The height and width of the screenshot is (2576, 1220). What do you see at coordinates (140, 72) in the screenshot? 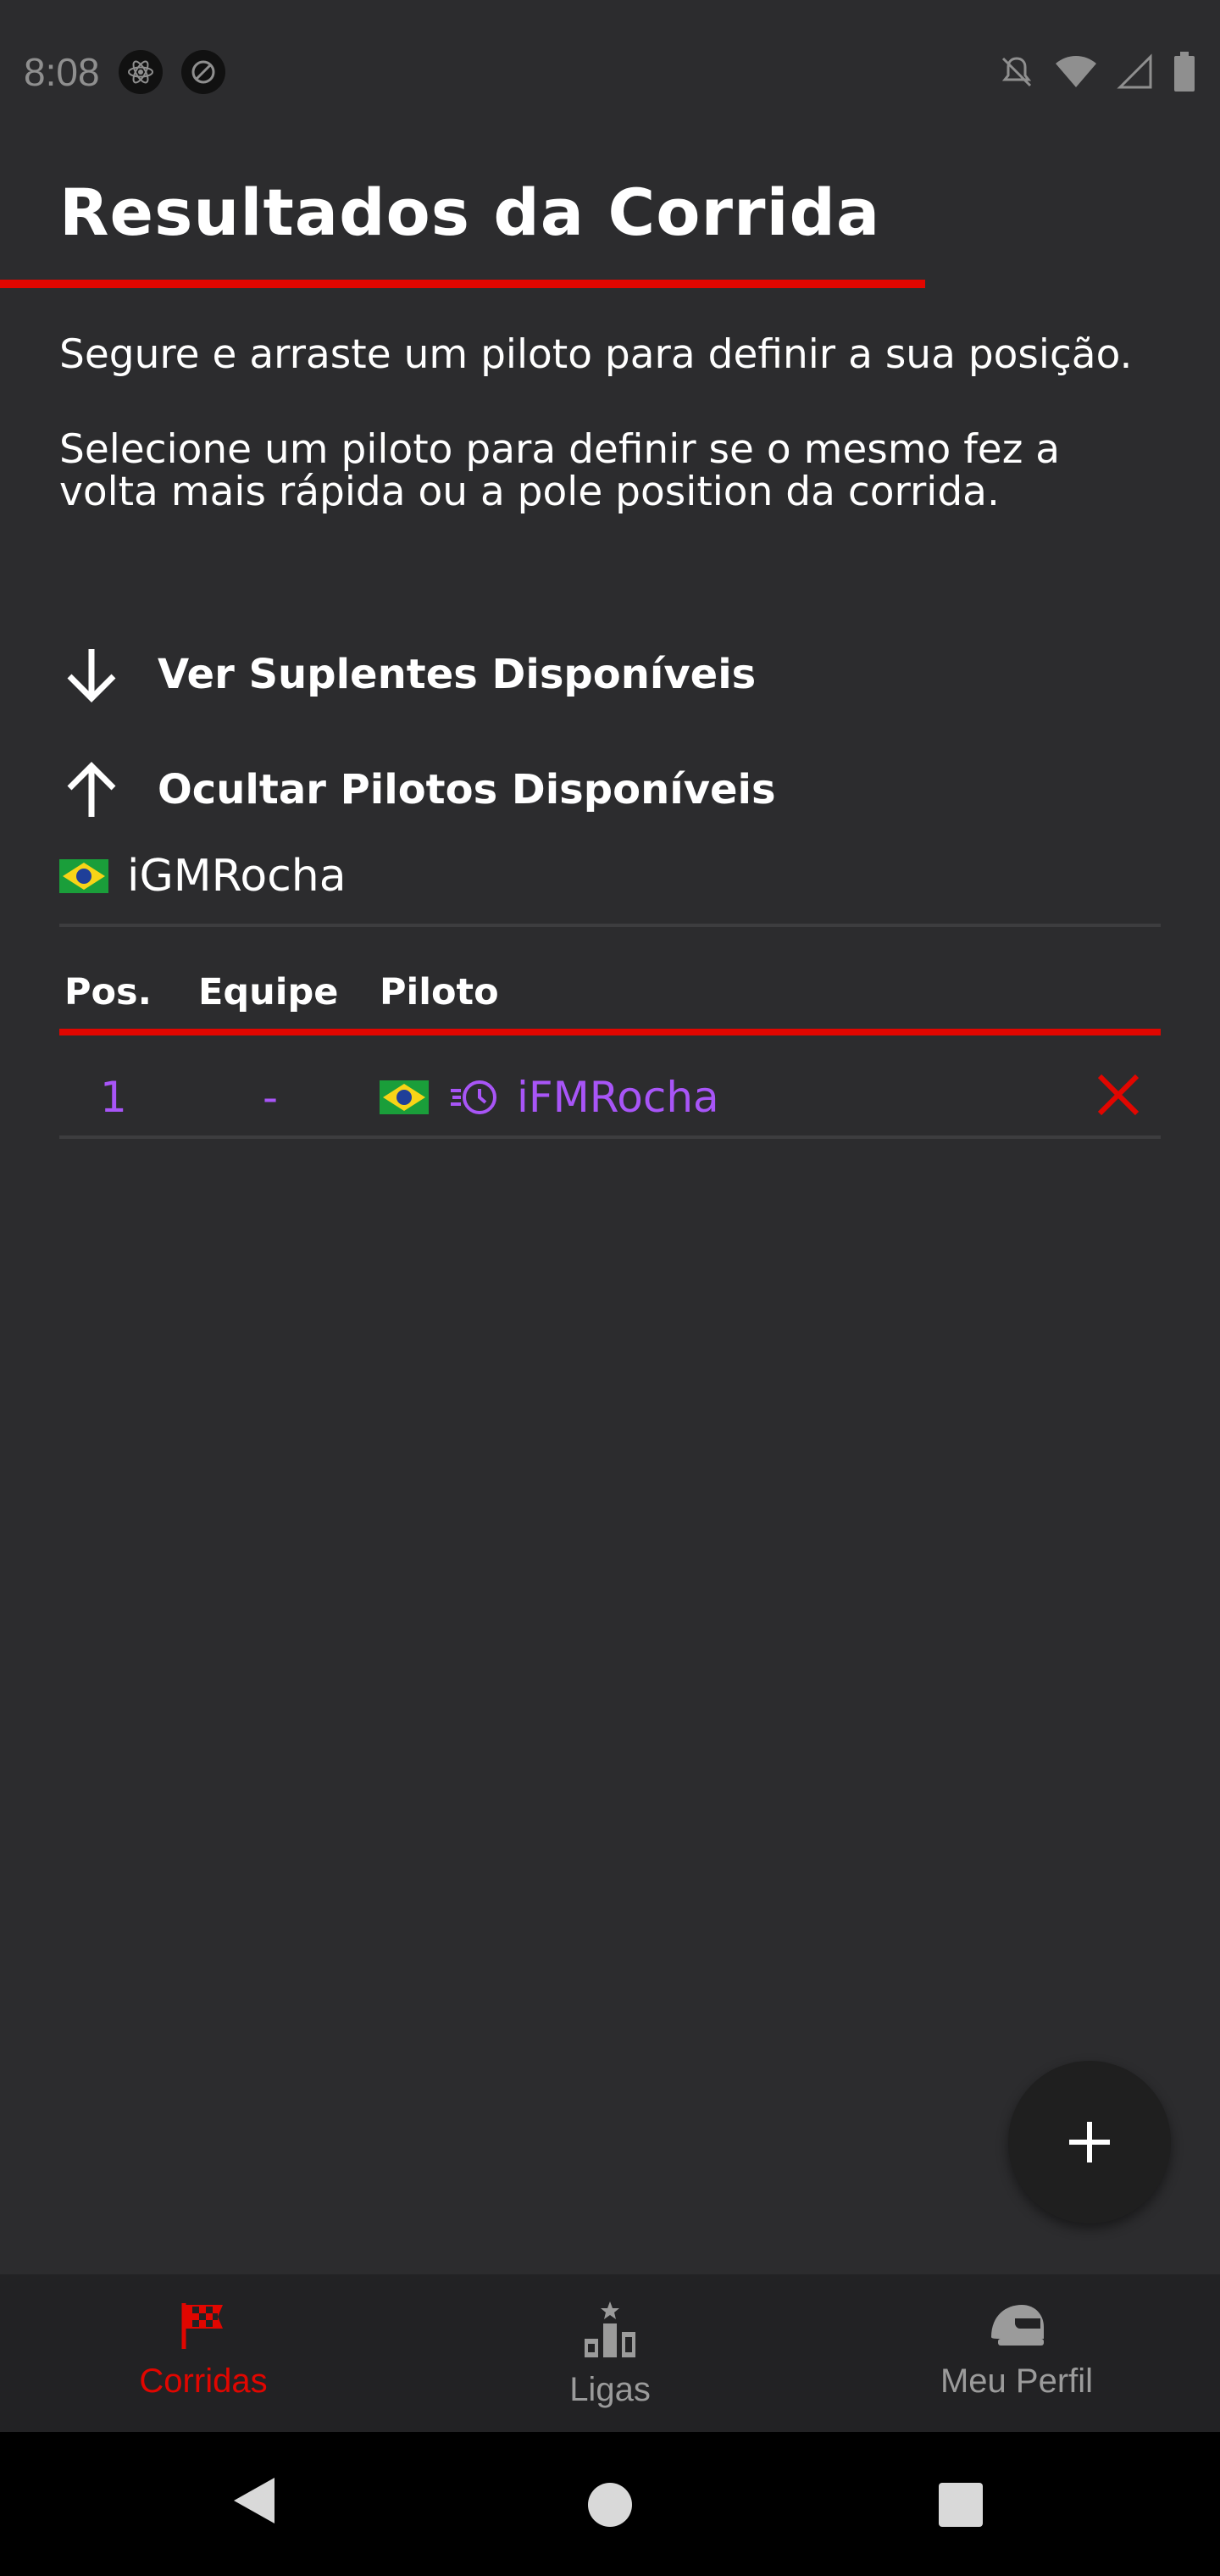
I see `react-native-app-icon` at bounding box center [140, 72].